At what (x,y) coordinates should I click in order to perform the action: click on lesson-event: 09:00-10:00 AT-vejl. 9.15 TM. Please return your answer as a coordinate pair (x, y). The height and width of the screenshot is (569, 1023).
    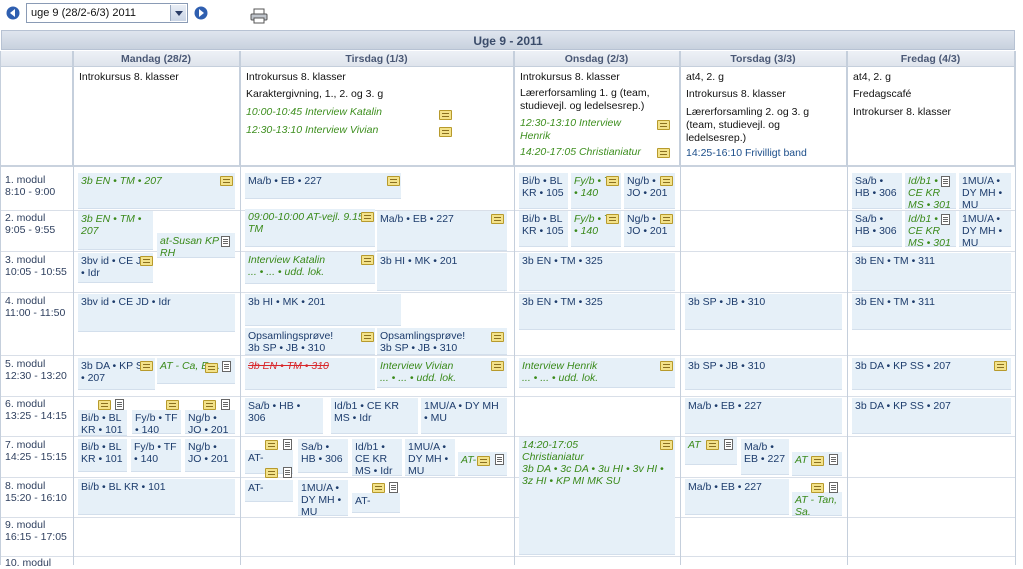
    Looking at the image, I should click on (310, 228).